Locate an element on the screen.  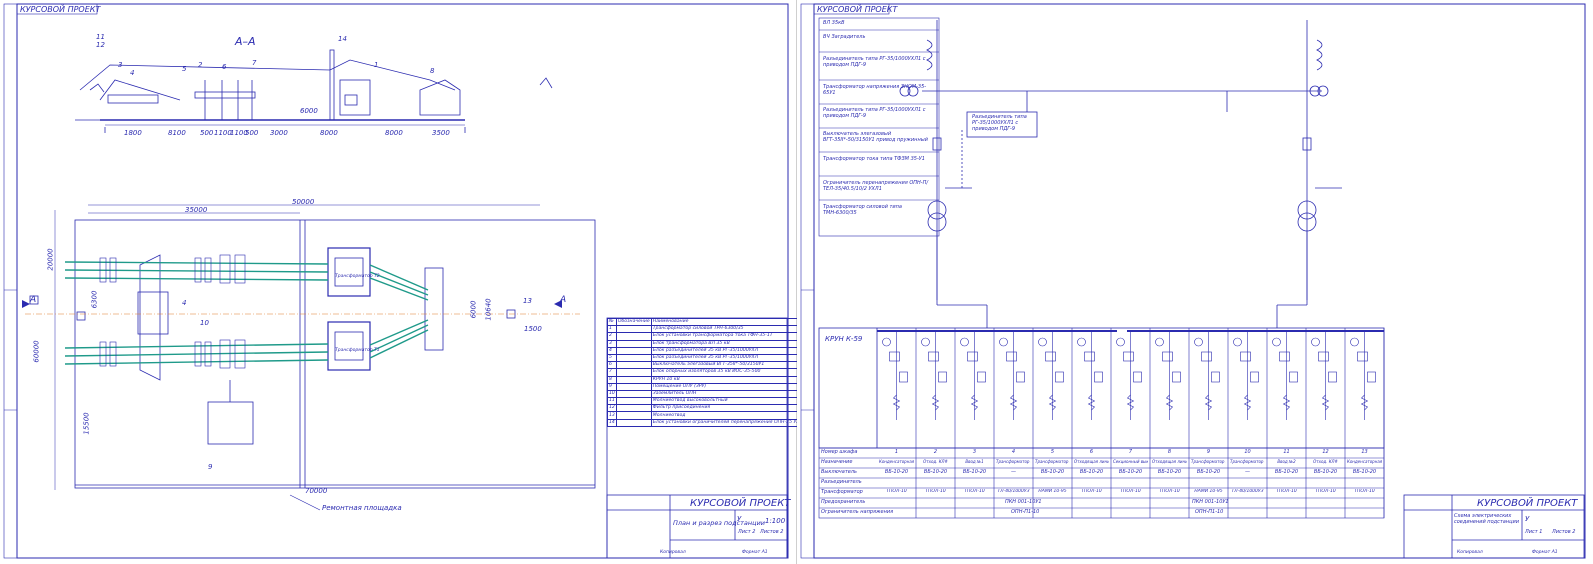
stamp-format: Формат А1 is located at coordinates (1545, 552).